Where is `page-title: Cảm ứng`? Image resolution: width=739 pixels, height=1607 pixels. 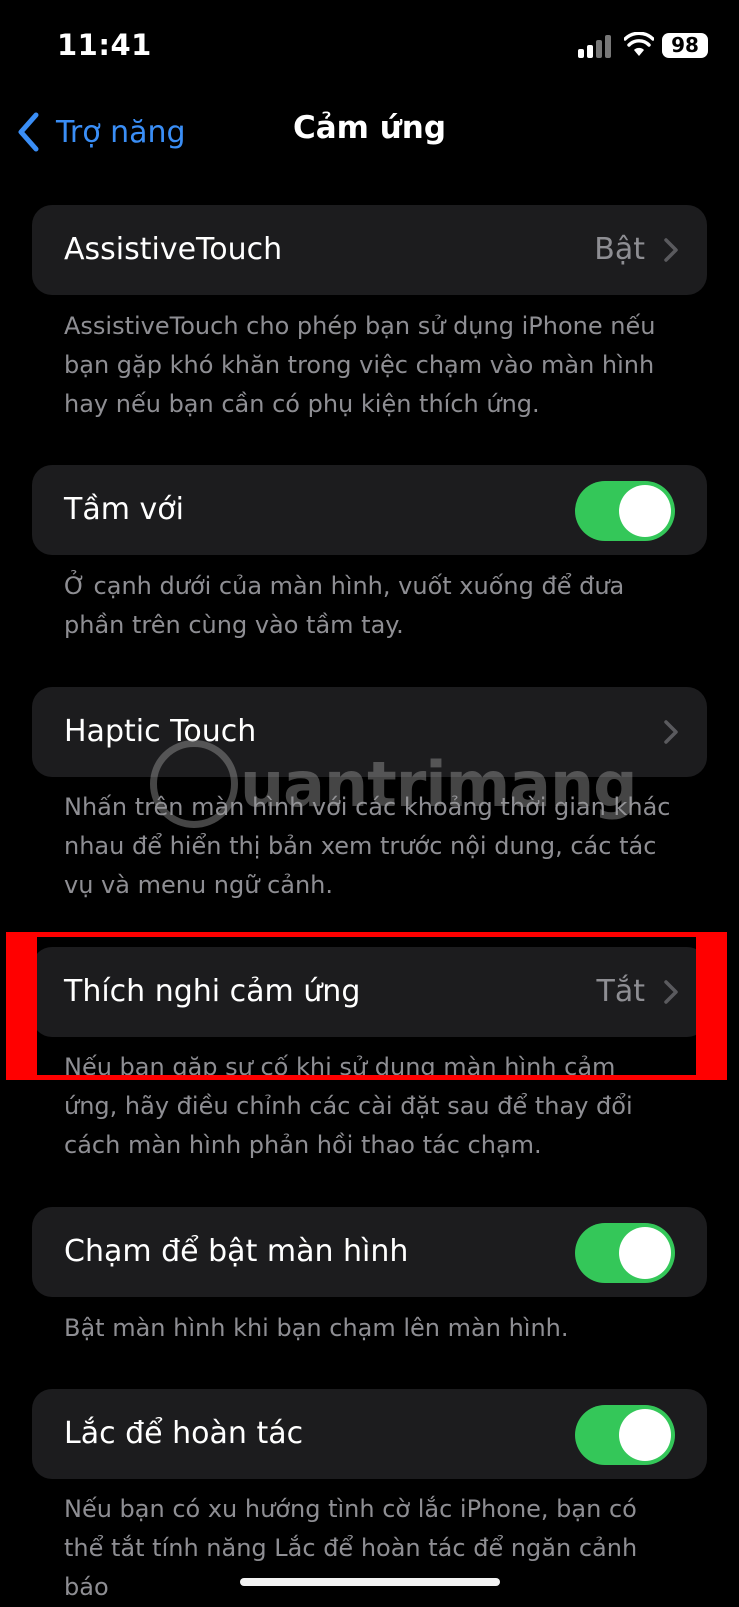 page-title: Cảm ứng is located at coordinates (369, 128).